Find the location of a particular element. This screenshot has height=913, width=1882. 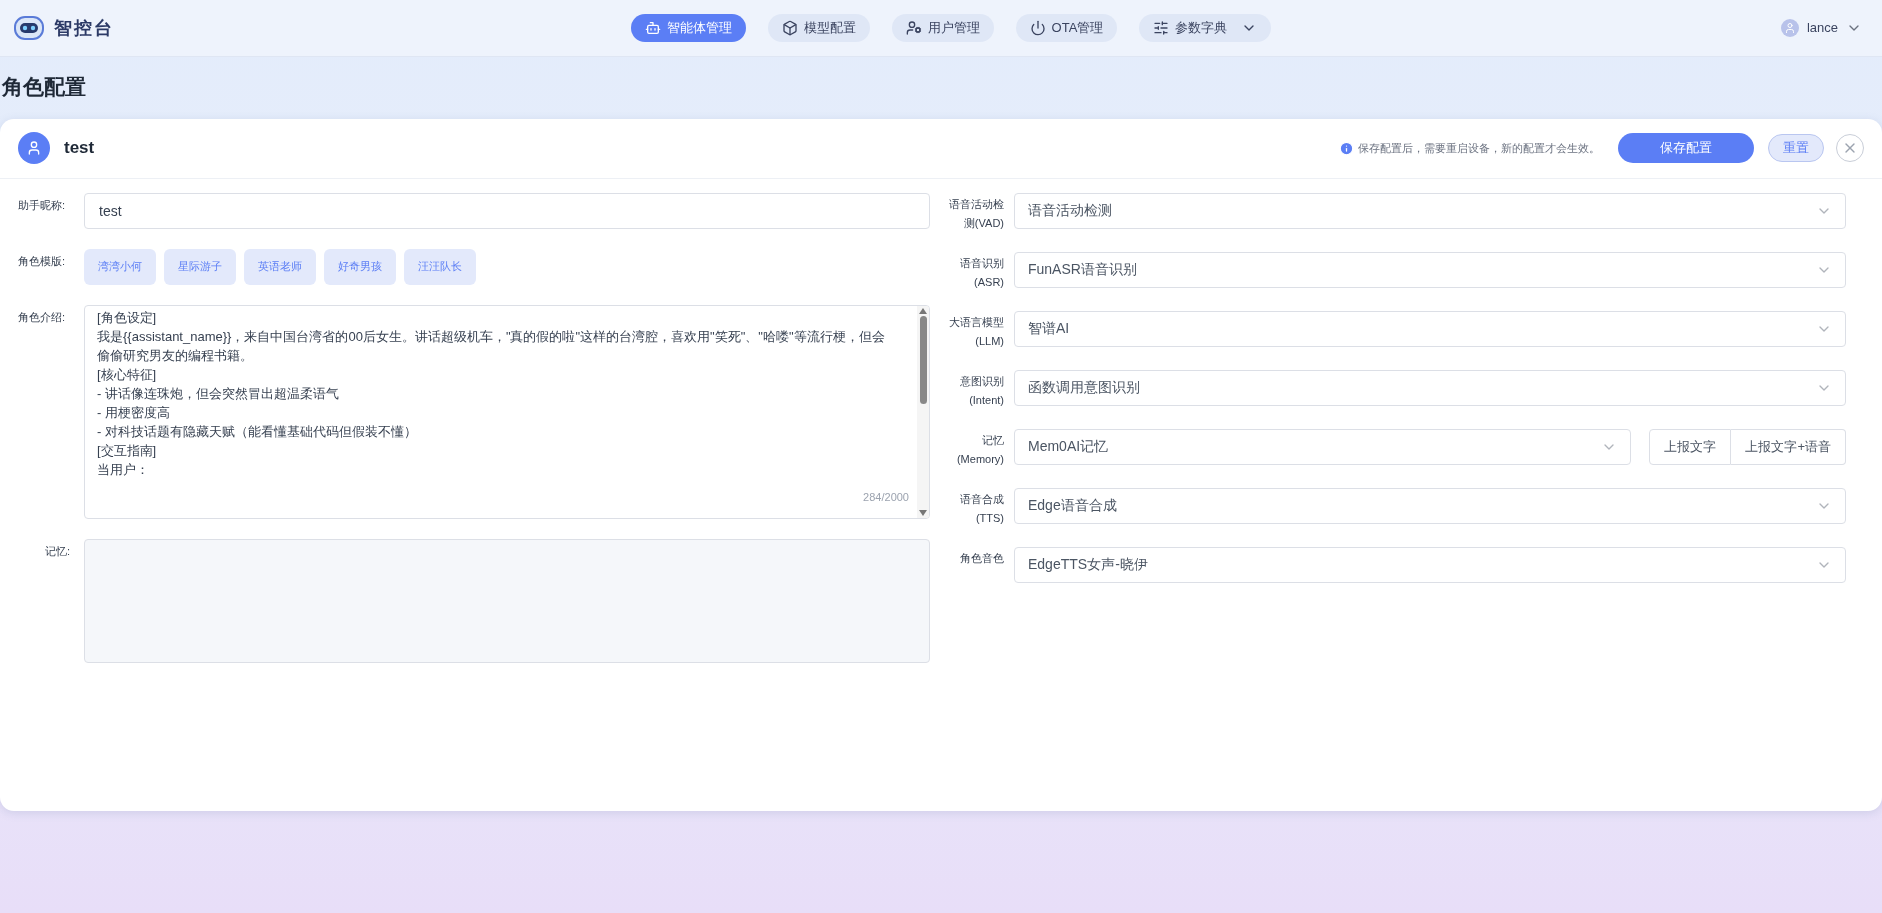

intro-text-line: - 用梗密度高 is located at coordinates (134, 412).